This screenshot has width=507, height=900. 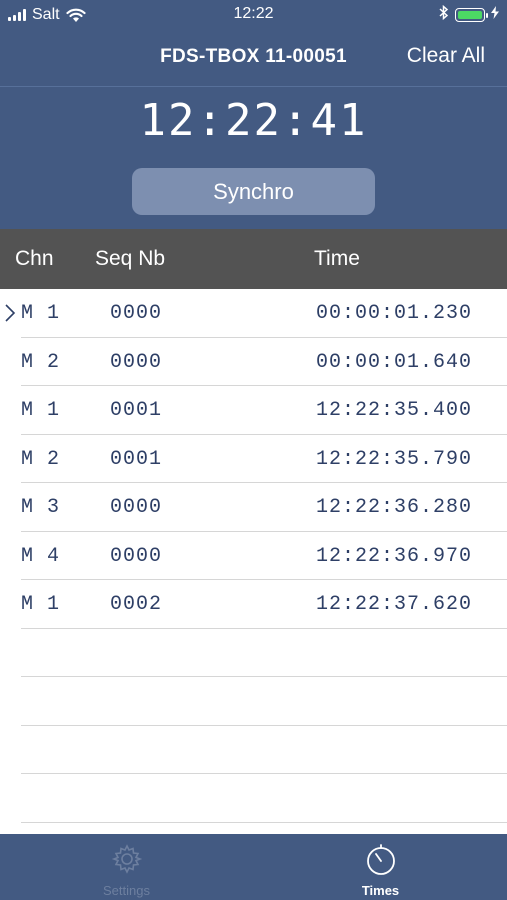 I want to click on table-row: M 2 0001 12:22:35.790, so click(x=253, y=459).